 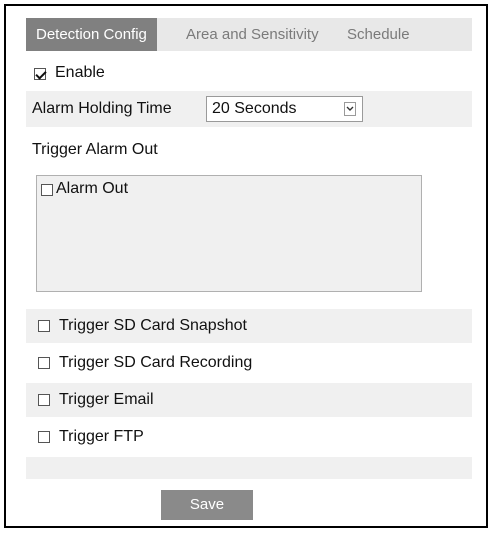 I want to click on alarm-holding-time-value: 20 Seconds, so click(x=254, y=108).